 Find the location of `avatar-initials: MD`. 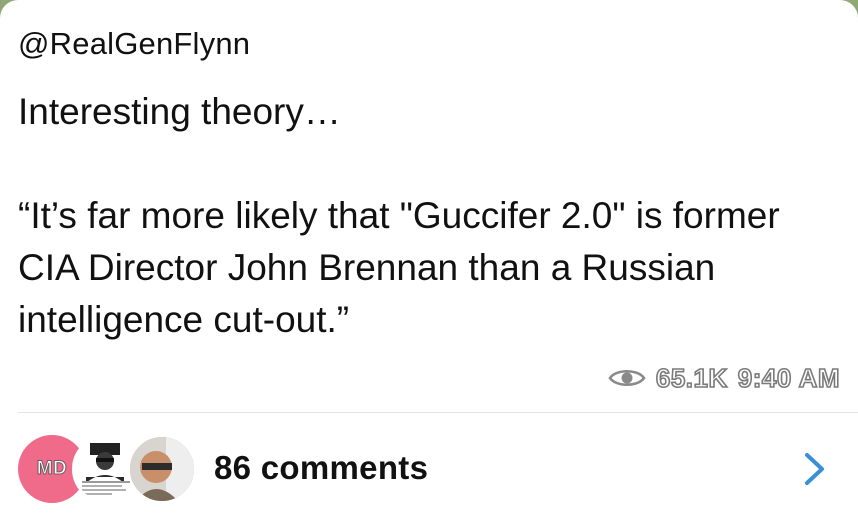

avatar-initials: MD is located at coordinates (52, 469).